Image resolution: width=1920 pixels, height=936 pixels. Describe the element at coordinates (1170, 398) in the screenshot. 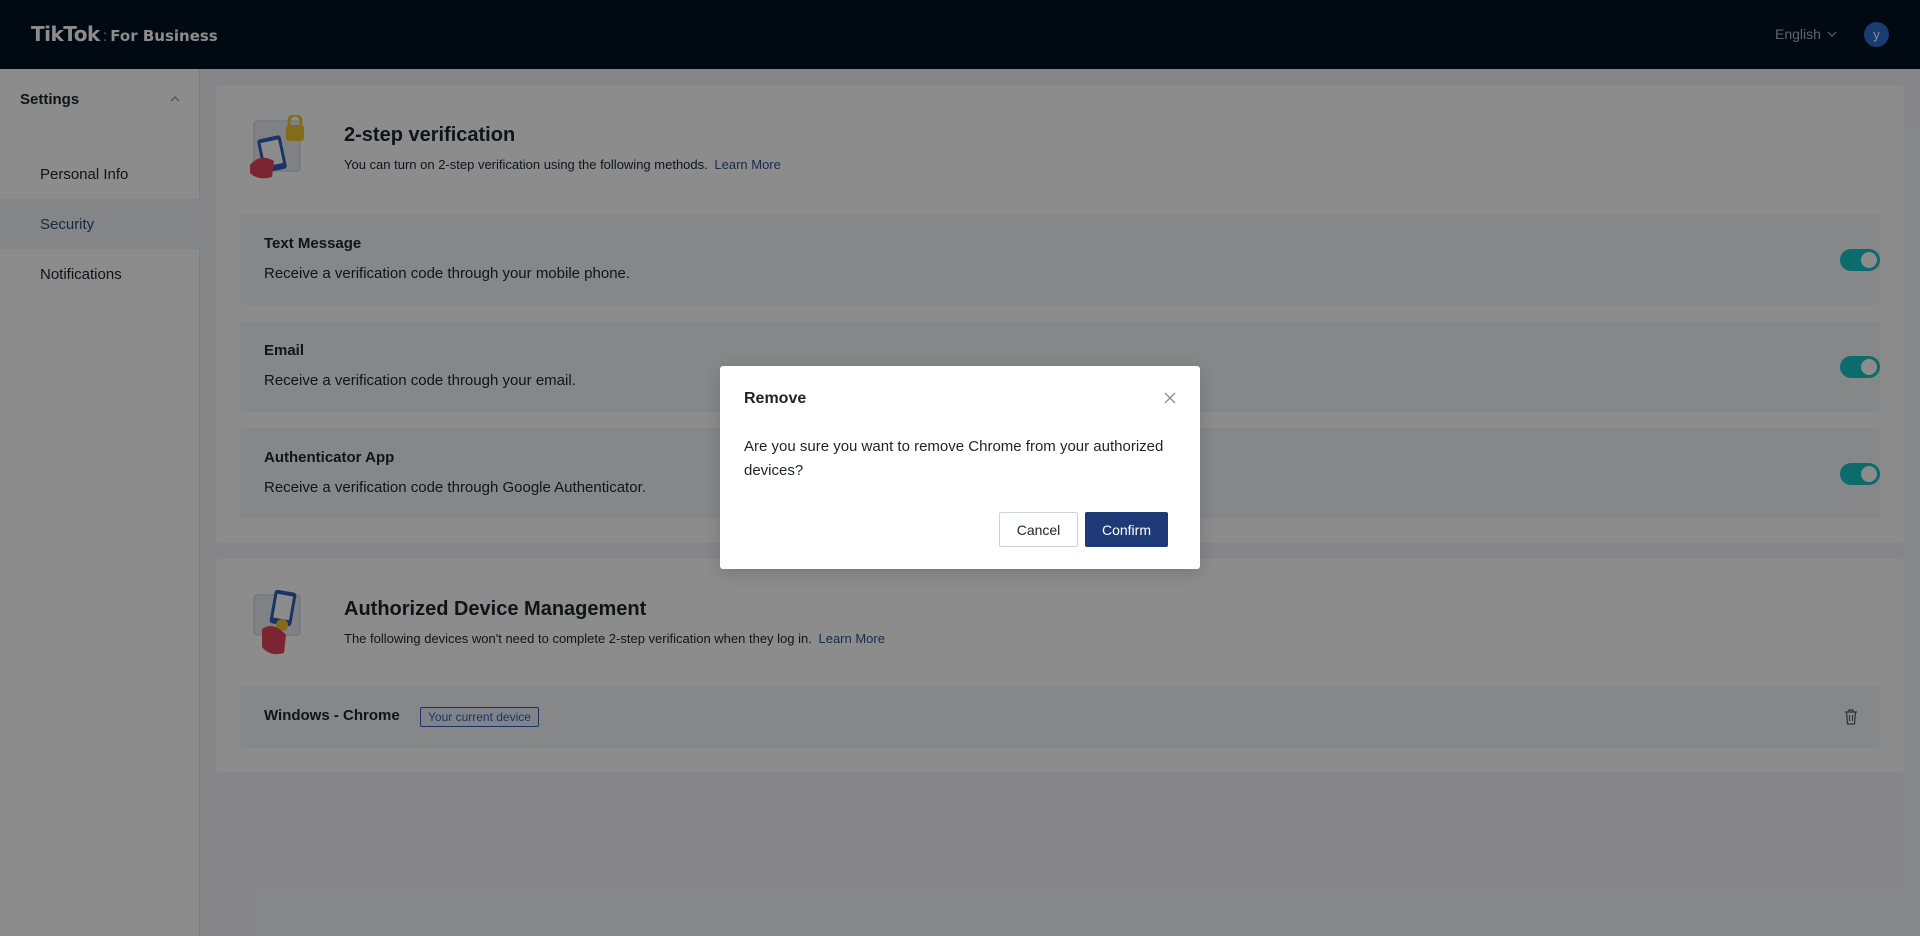

I see `close-icon` at that location.